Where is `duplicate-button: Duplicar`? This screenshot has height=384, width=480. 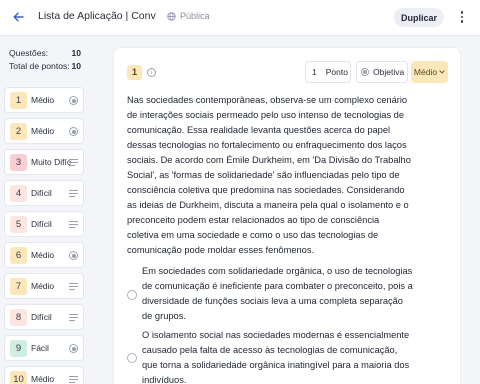 duplicate-button: Duplicar is located at coordinates (419, 17).